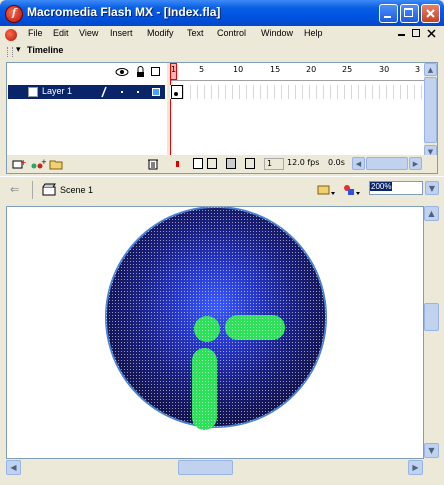 The width and height of the screenshot is (444, 485). I want to click on add-motion-guide-icon: +, so click(38, 164).